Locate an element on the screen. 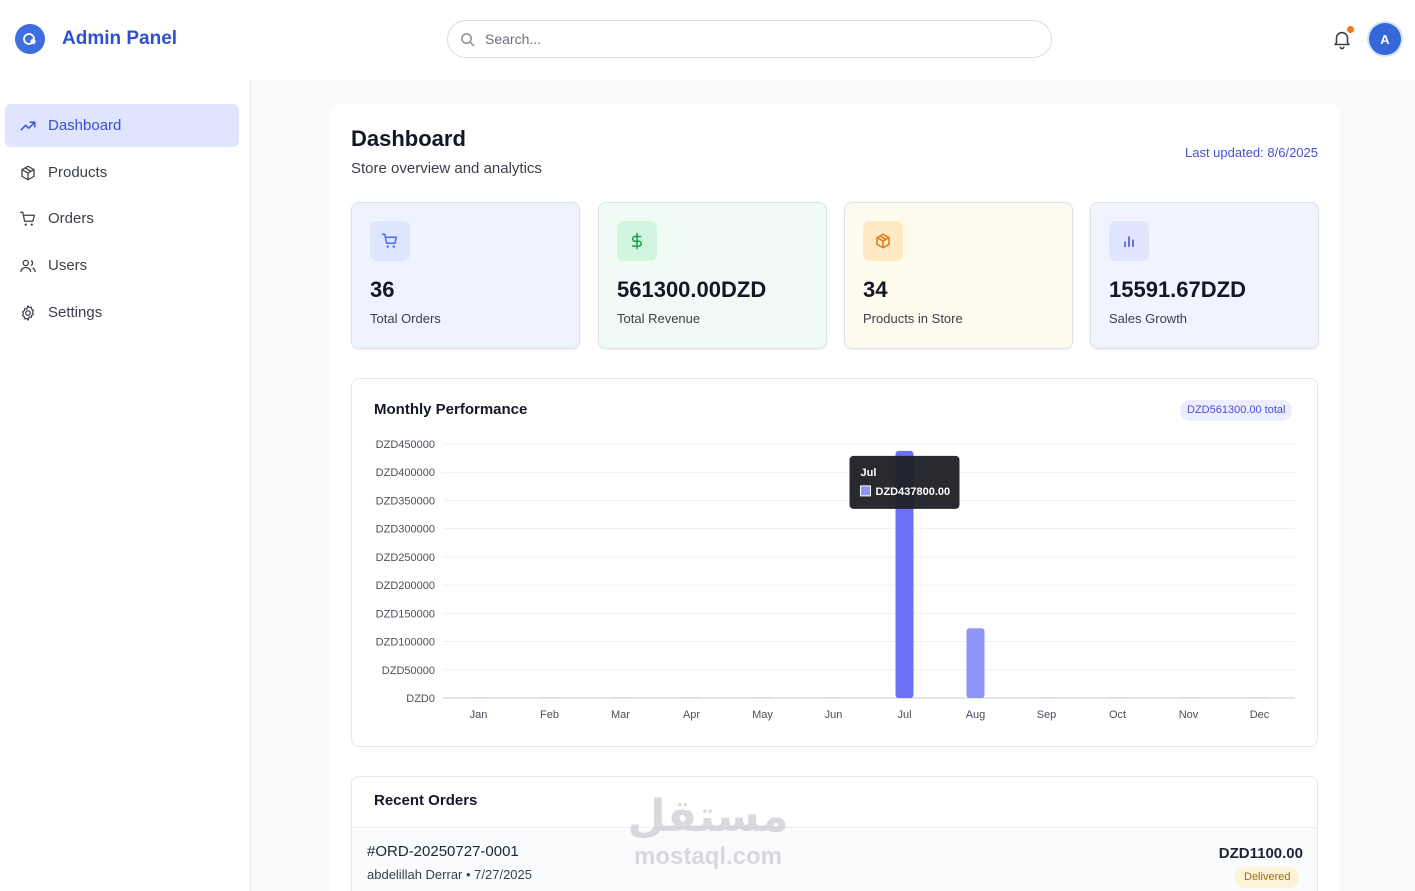 The image size is (1415, 891). stat-label: Total Orders is located at coordinates (405, 318).